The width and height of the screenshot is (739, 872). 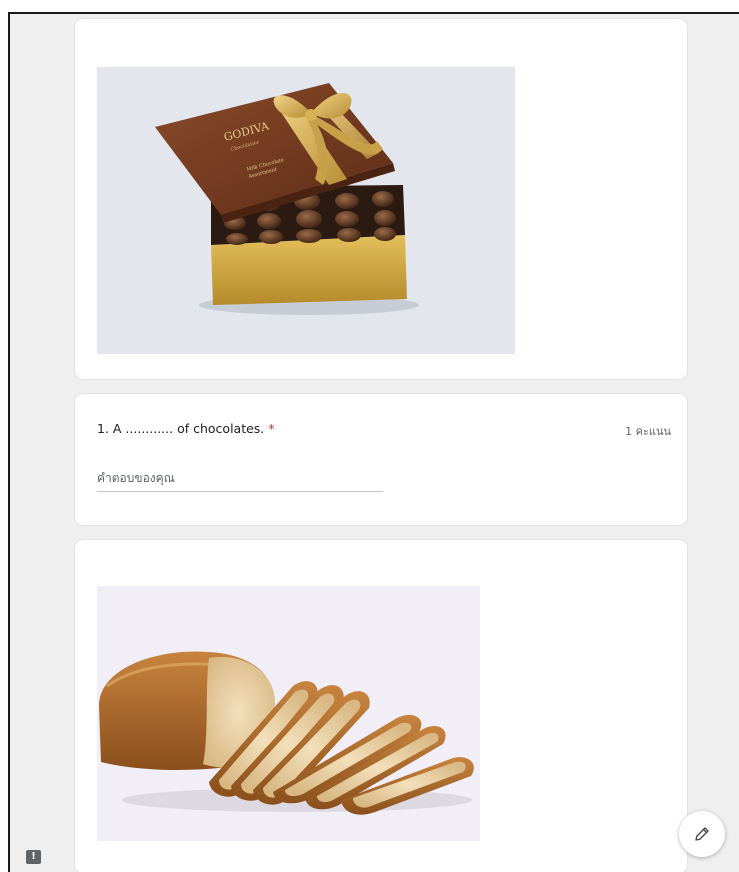 I want to click on edit-button, so click(x=702, y=834).